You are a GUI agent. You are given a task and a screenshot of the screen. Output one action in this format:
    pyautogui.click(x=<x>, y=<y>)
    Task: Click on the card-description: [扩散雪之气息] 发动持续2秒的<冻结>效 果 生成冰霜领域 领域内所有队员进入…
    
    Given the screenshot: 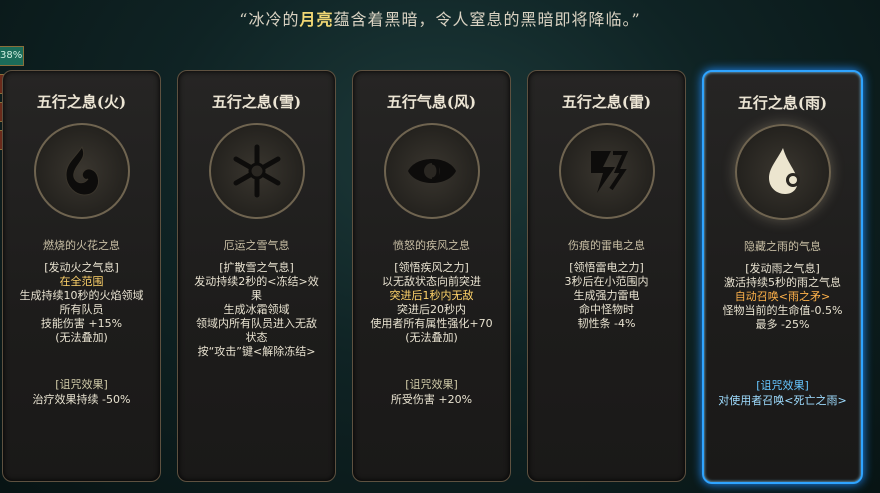 What is the action you would take?
    pyautogui.click(x=256, y=310)
    